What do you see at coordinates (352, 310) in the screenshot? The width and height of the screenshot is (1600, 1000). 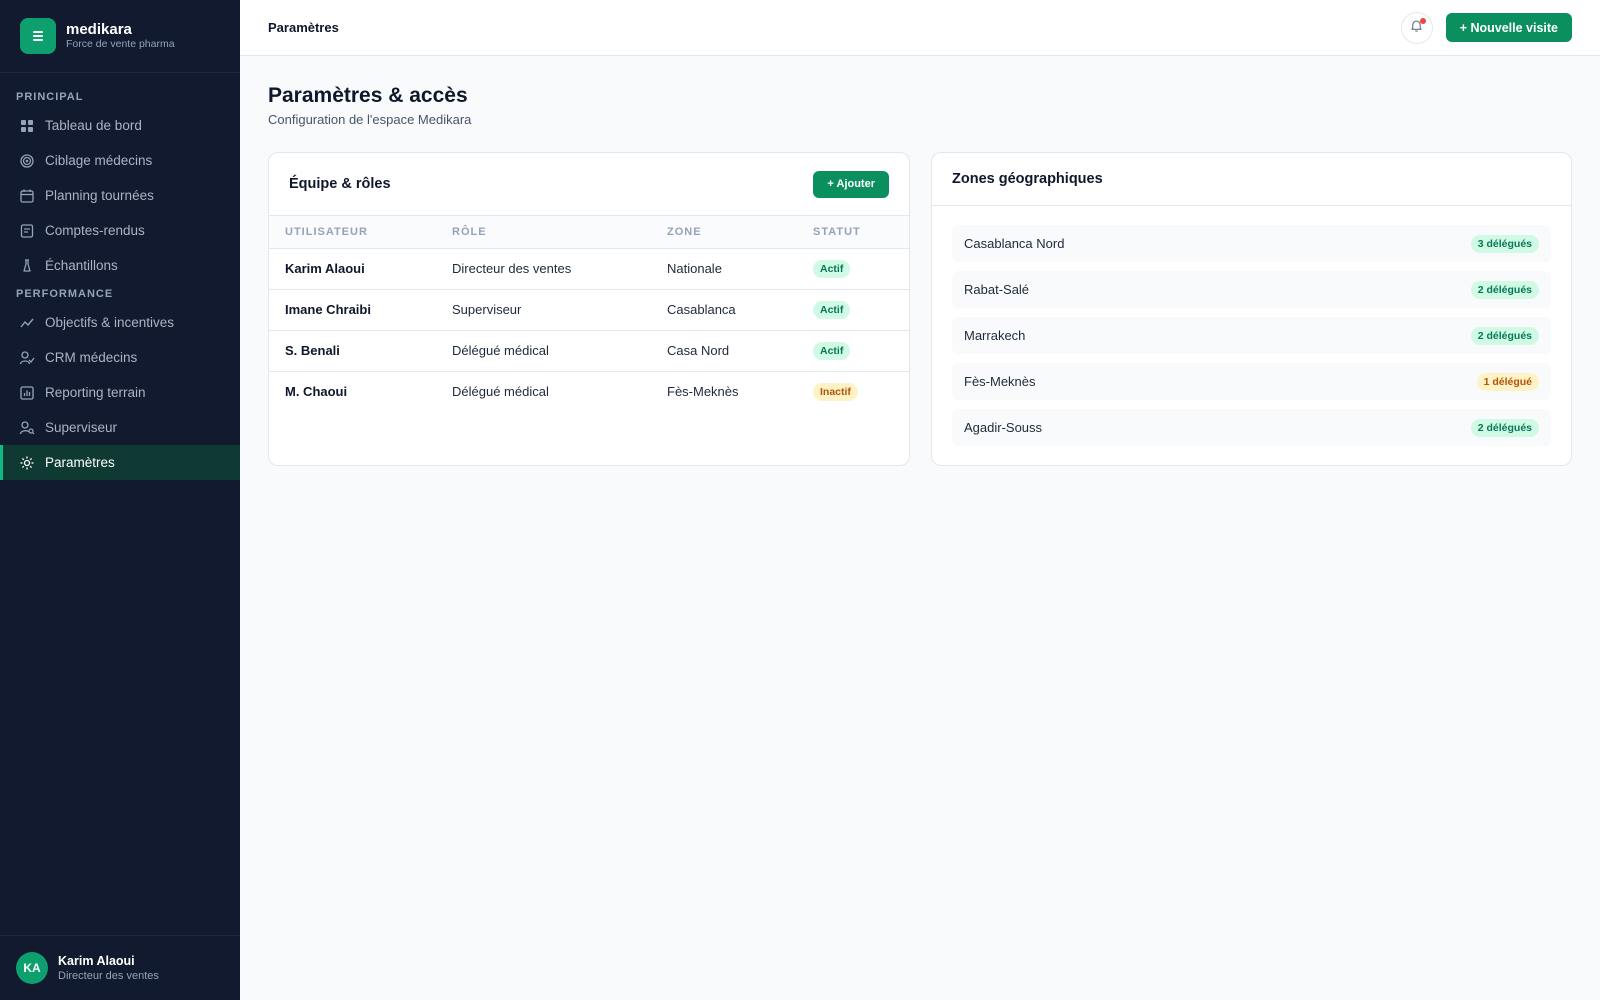 I see `user-cell: Imane Chraibi` at bounding box center [352, 310].